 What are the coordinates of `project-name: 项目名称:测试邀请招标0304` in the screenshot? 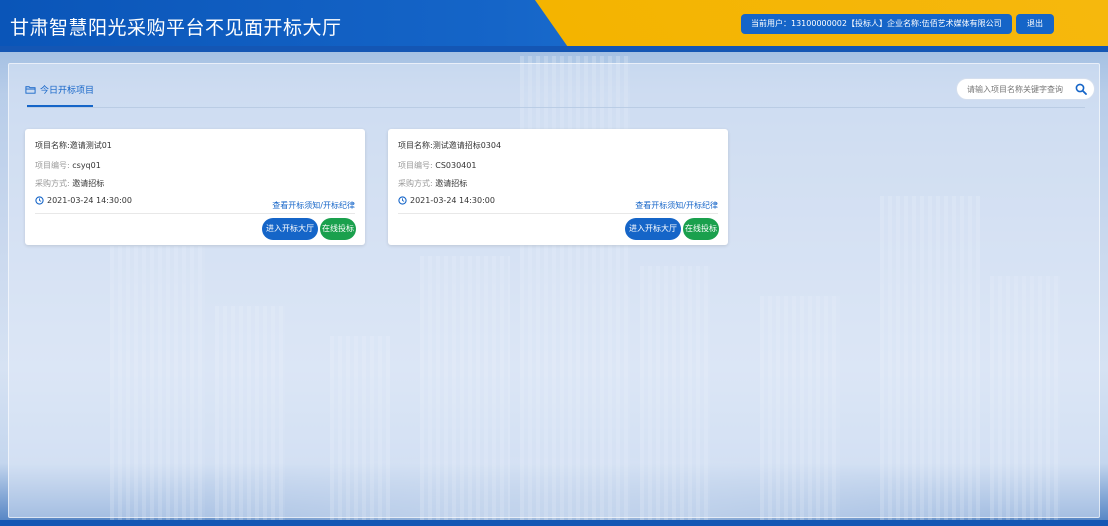 It's located at (449, 145).